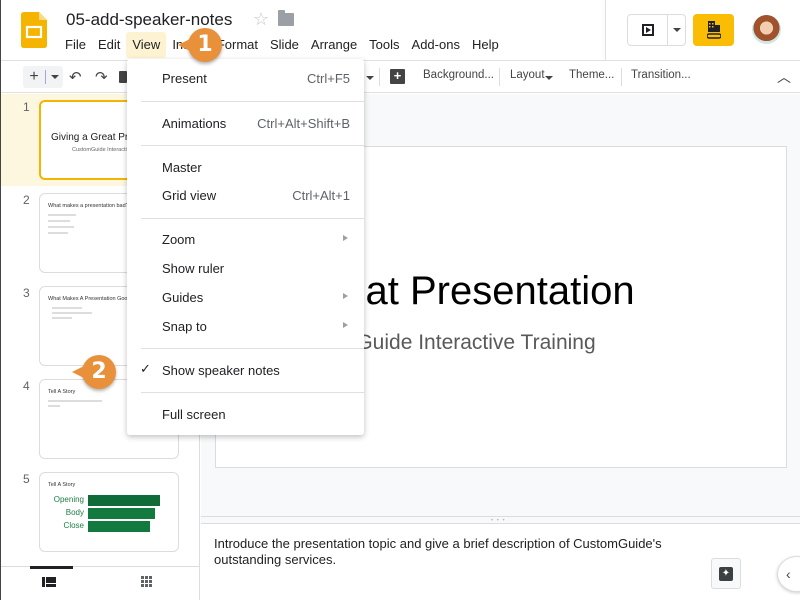 The height and width of the screenshot is (600, 800). I want to click on document-title: 05-add-speaker-notes, so click(149, 20).